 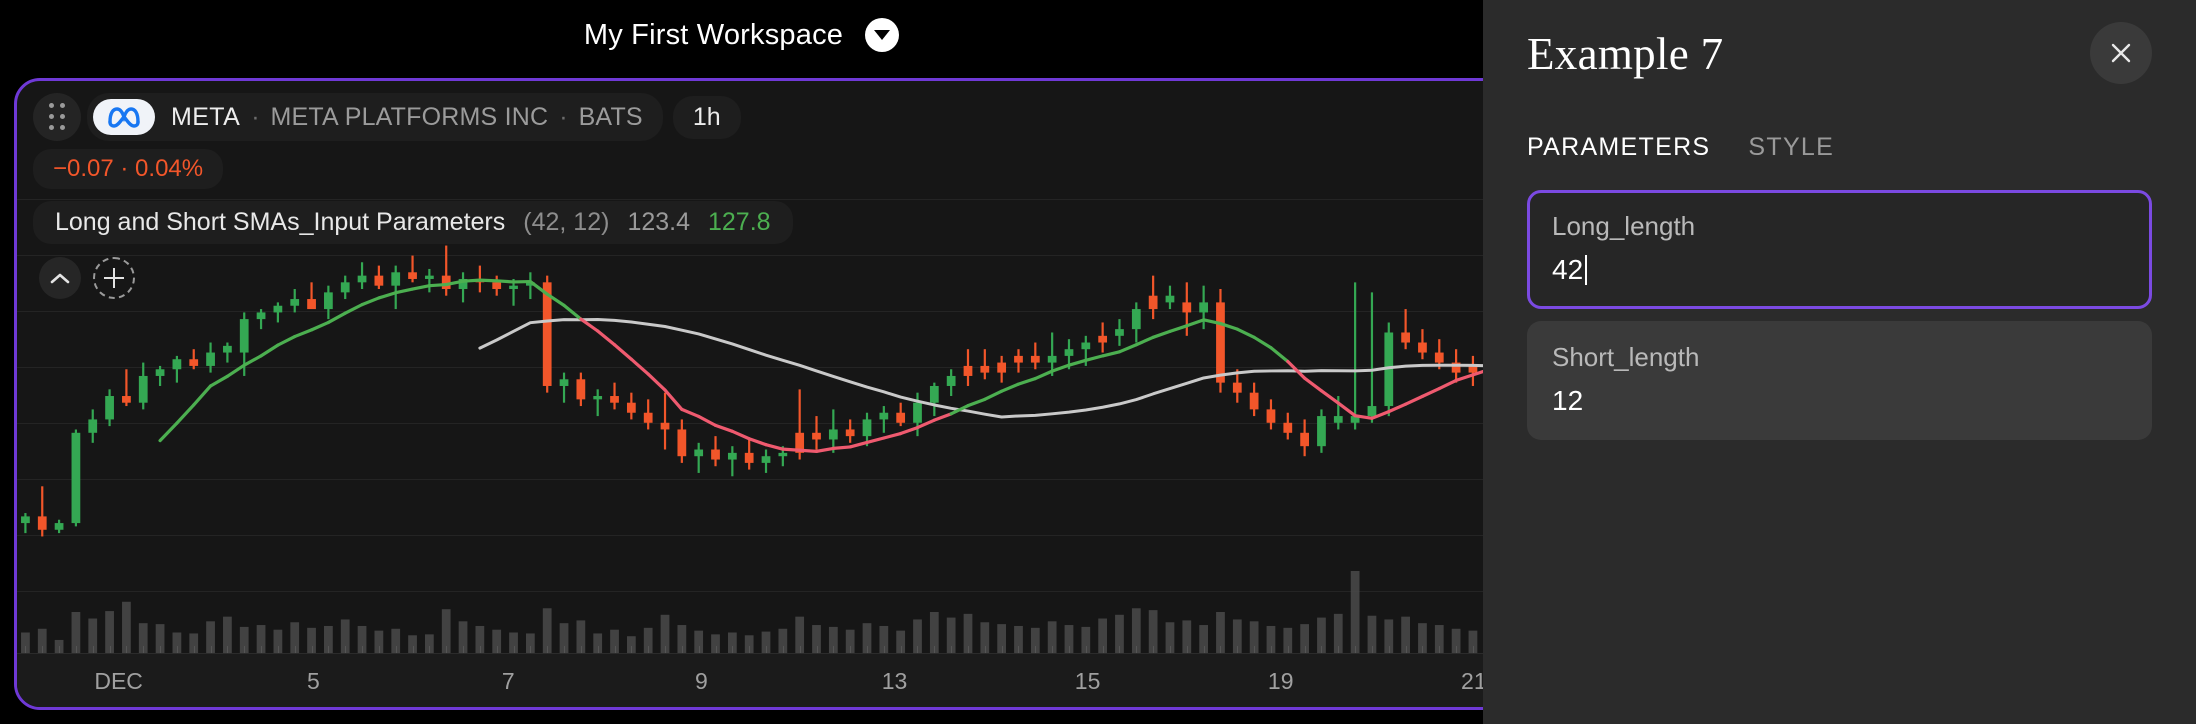 What do you see at coordinates (87, 278) in the screenshot?
I see `indicator-toolbar` at bounding box center [87, 278].